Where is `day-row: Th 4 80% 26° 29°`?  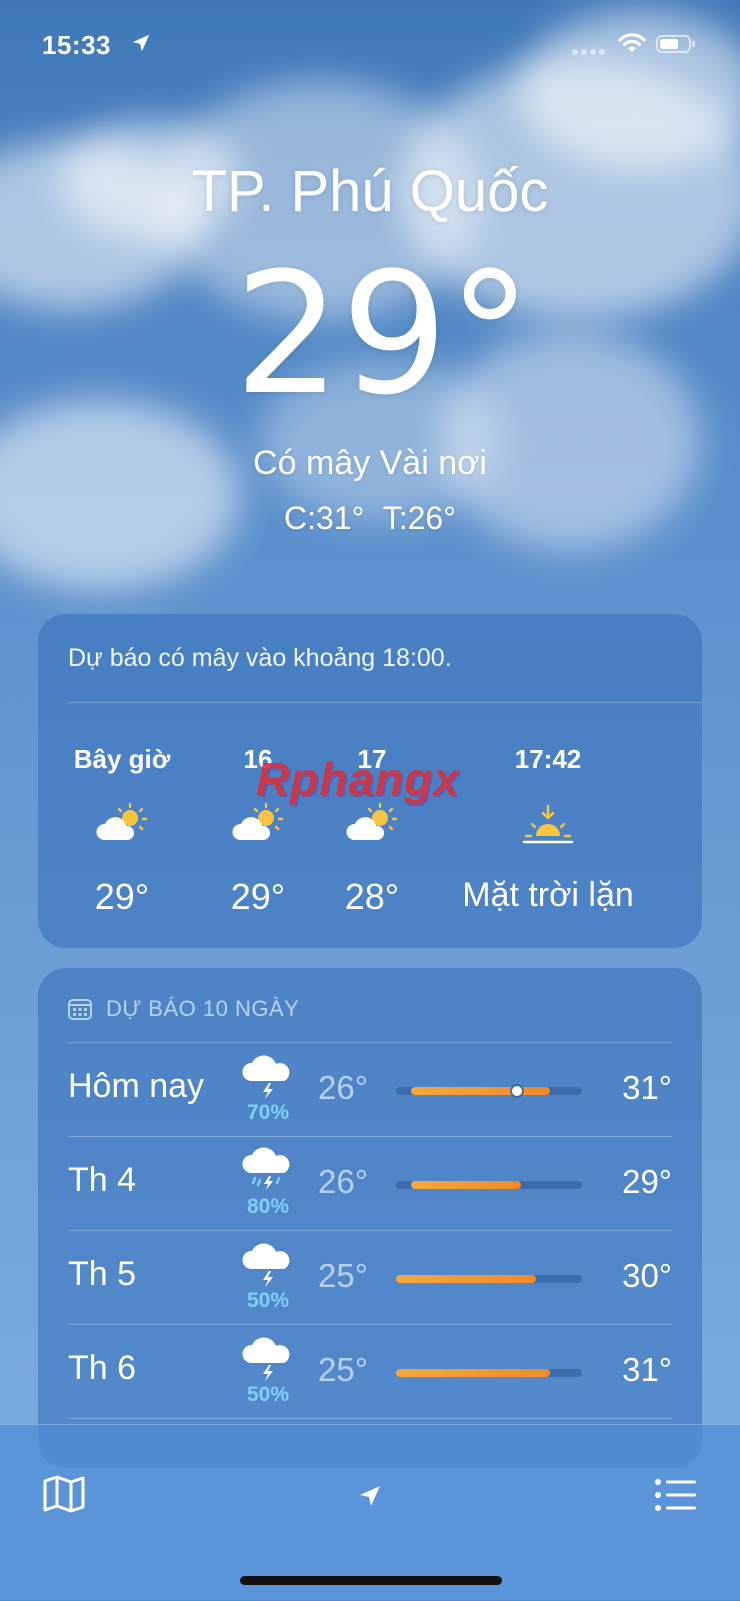
day-row: Th 4 80% 26° 29° is located at coordinates (370, 1183).